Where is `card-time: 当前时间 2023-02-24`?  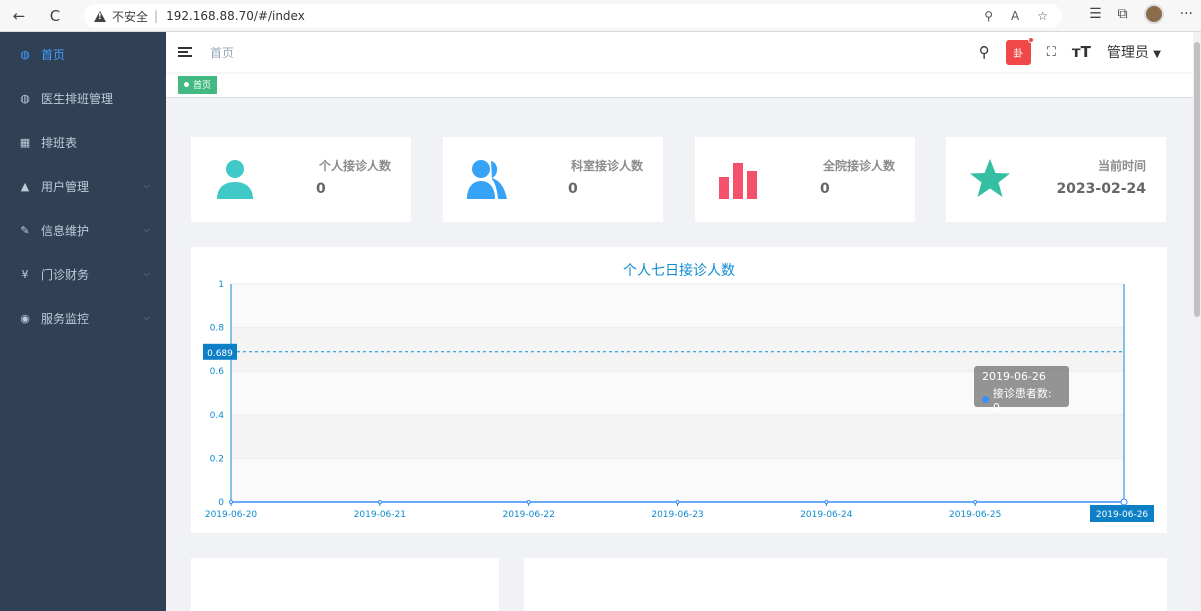
card-time: 当前时间 2023-02-24 is located at coordinates (1056, 179).